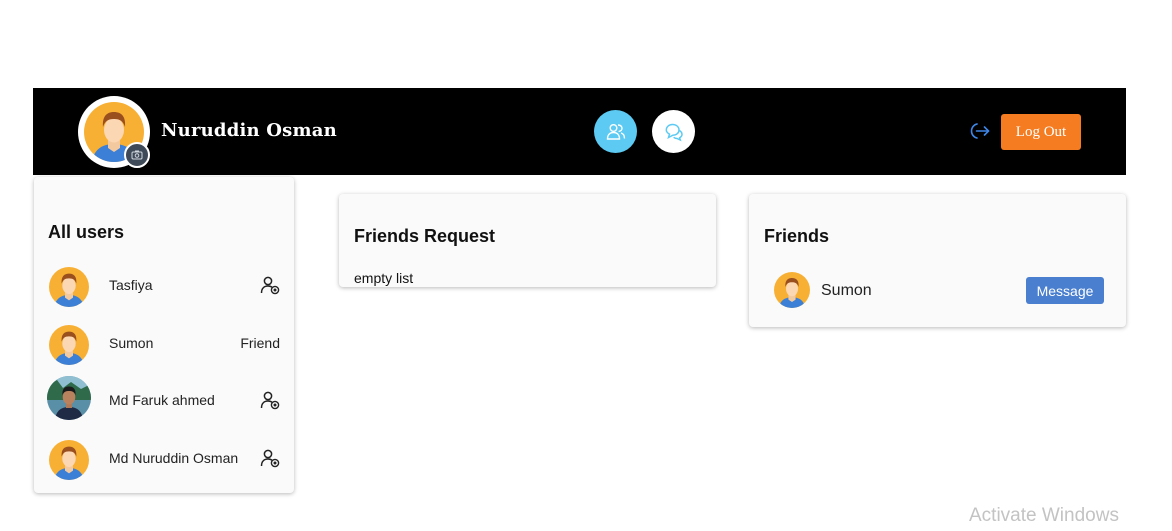  Describe the element at coordinates (797, 236) in the screenshot. I see `friends-title: Friends` at that location.